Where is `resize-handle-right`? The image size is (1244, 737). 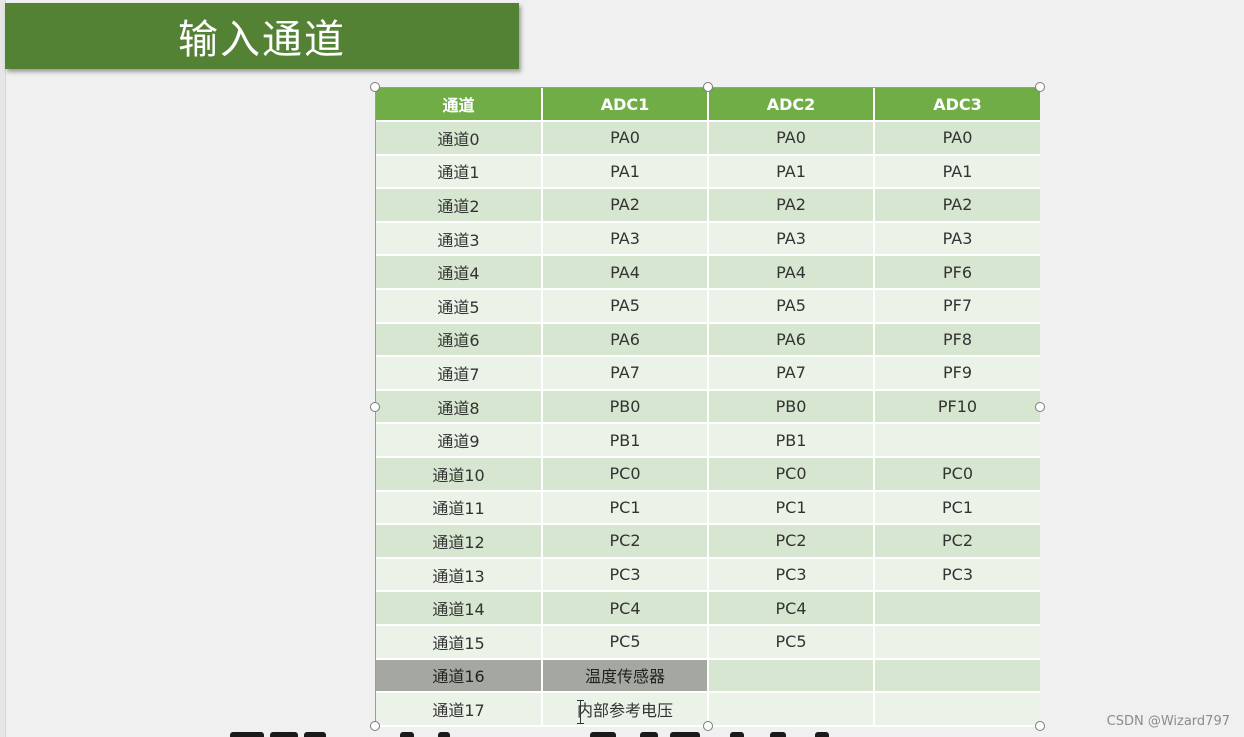
resize-handle-right is located at coordinates (1040, 407).